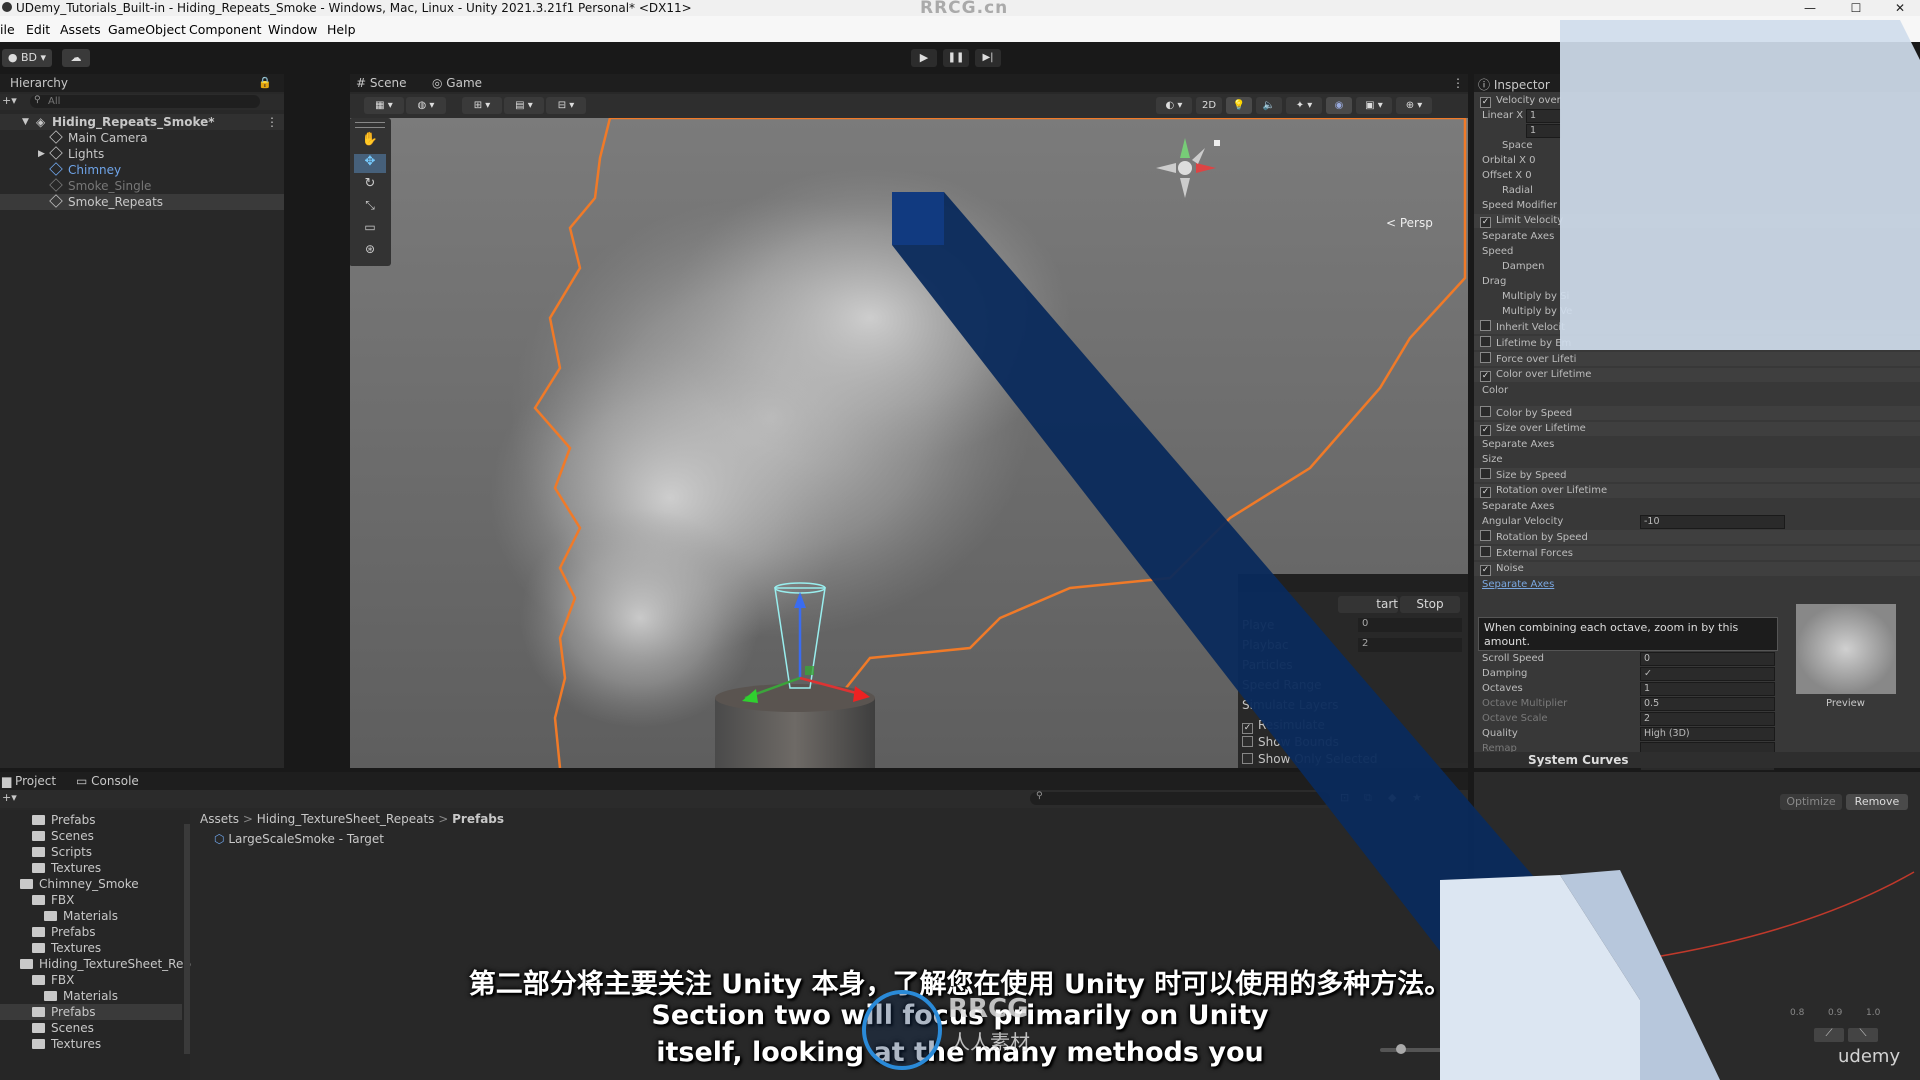 The height and width of the screenshot is (1080, 1920). I want to click on show-only-selected-toggle: Show Only Selected, so click(1310, 759).